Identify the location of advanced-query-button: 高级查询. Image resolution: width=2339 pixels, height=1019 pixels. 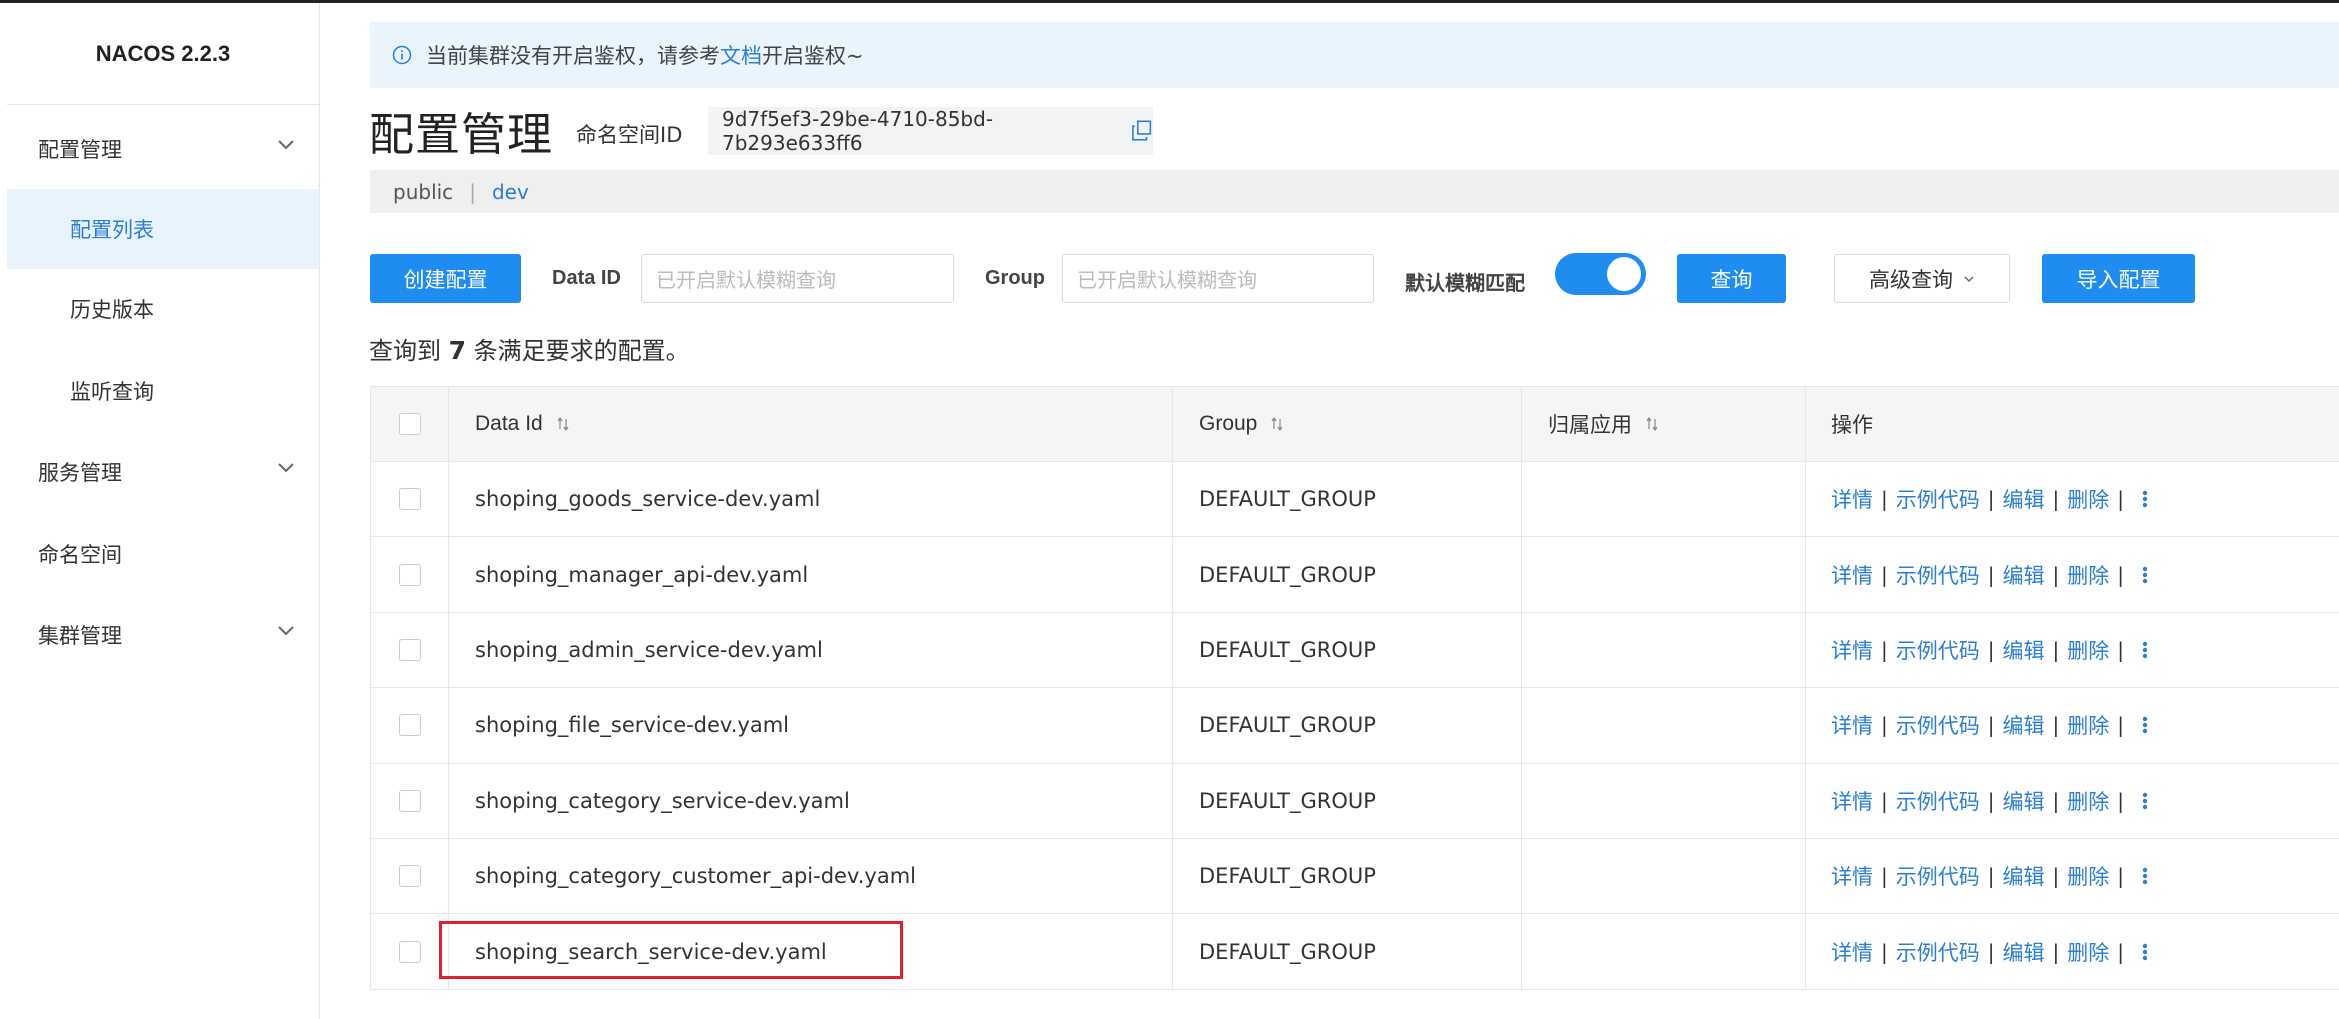
(1922, 278).